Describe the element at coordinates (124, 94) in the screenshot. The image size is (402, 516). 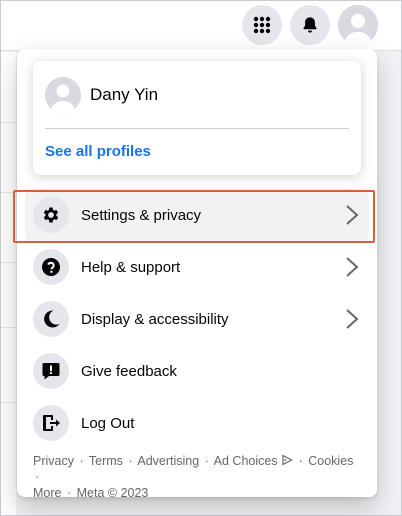
I see `profile-name: Dany Yin` at that location.